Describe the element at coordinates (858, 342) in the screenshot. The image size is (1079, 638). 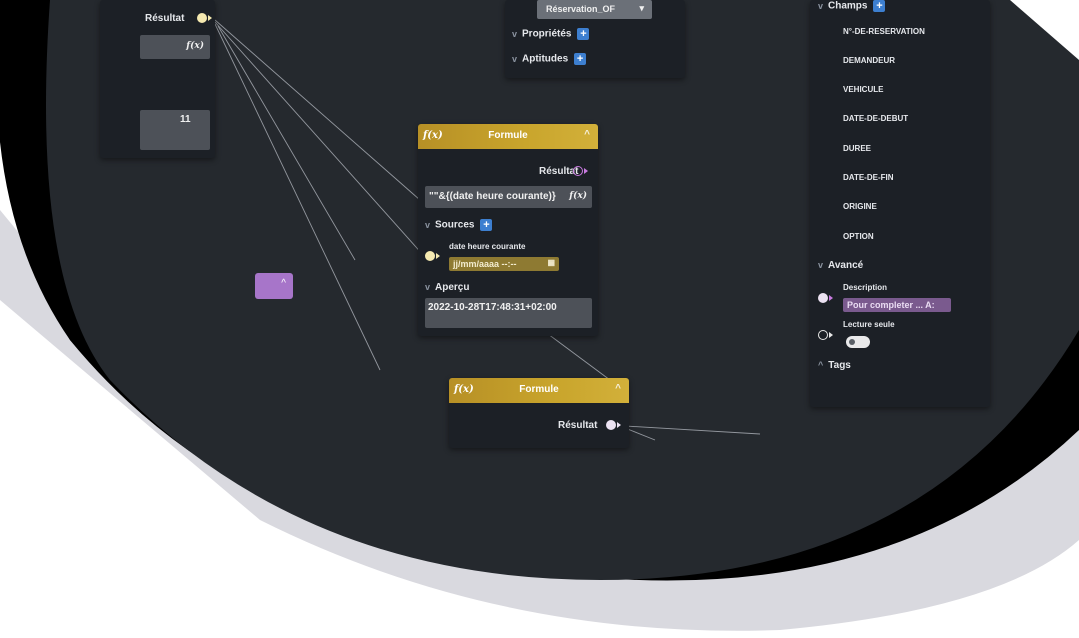
I see `lecture-seule-toggle` at that location.